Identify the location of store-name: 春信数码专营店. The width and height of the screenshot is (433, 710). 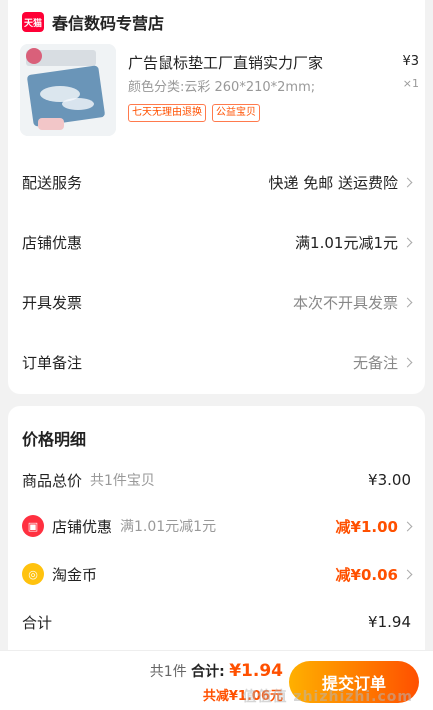
(108, 22).